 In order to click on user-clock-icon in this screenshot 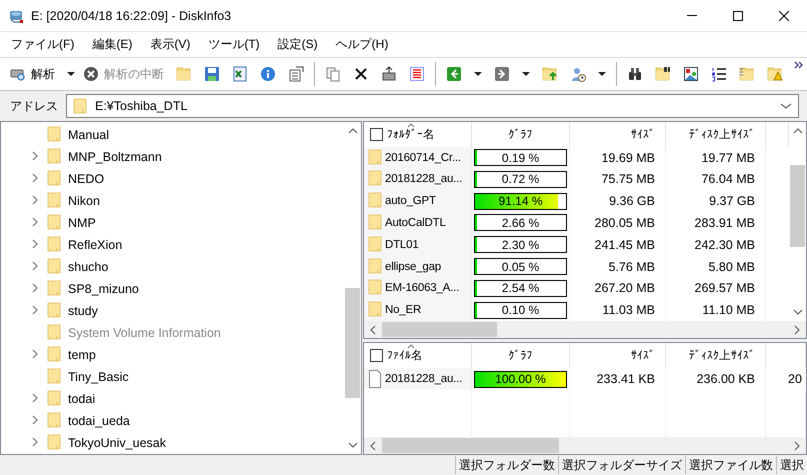, I will do `click(578, 74)`.